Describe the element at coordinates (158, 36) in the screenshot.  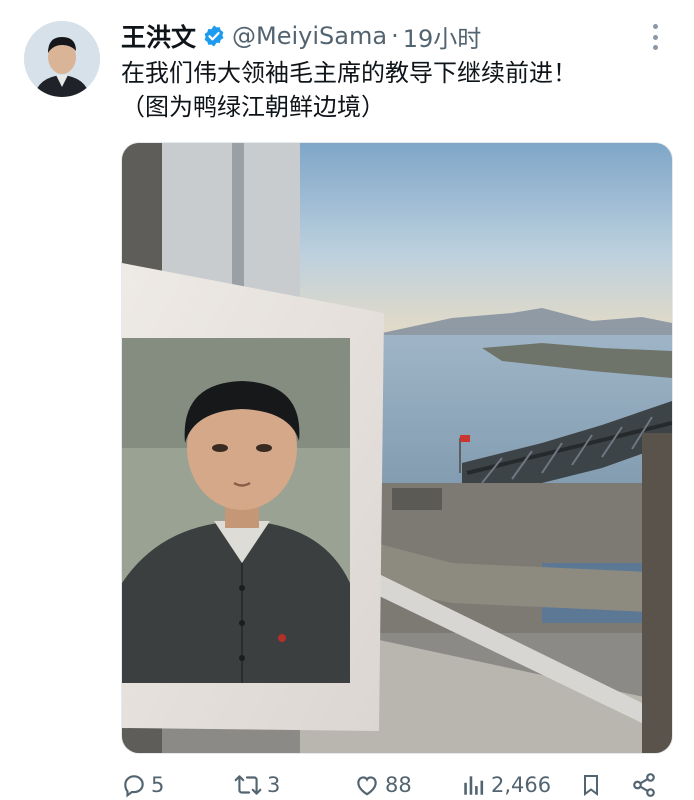
I see `author-name: 王洪文` at that location.